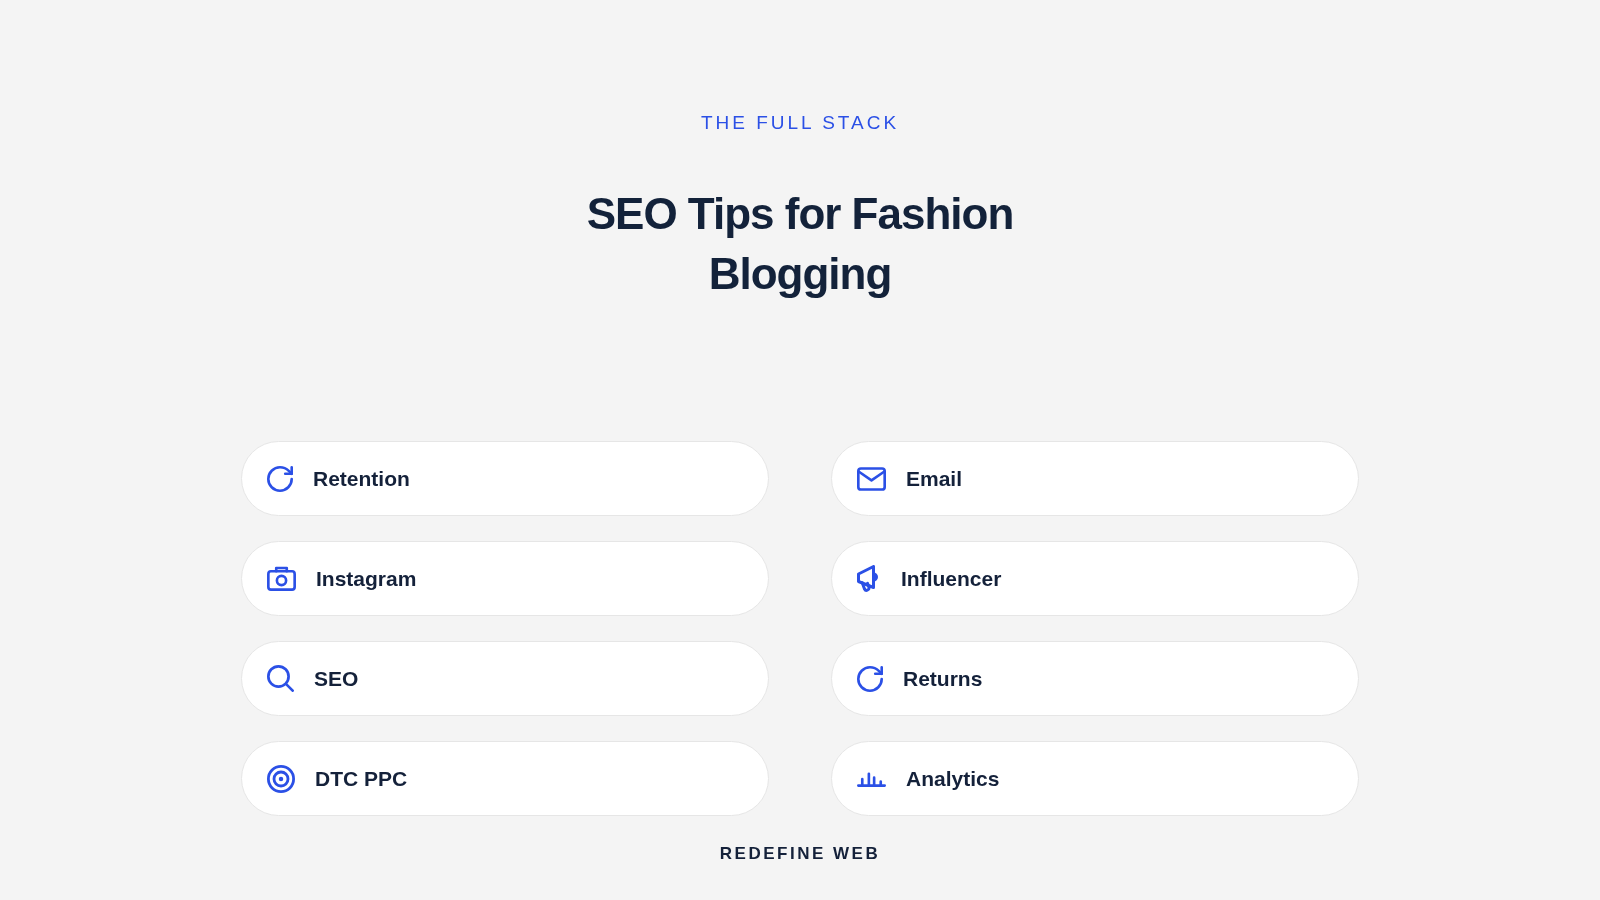 The height and width of the screenshot is (900, 1600). Describe the element at coordinates (281, 578) in the screenshot. I see `camera-icon` at that location.